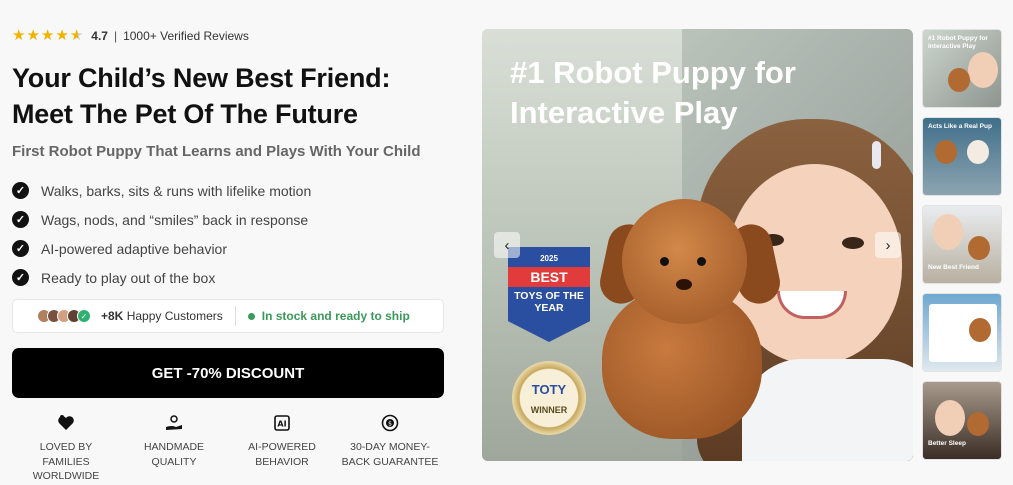  What do you see at coordinates (960, 126) in the screenshot?
I see `thumbnail-label: Acts Like a Real Pup` at bounding box center [960, 126].